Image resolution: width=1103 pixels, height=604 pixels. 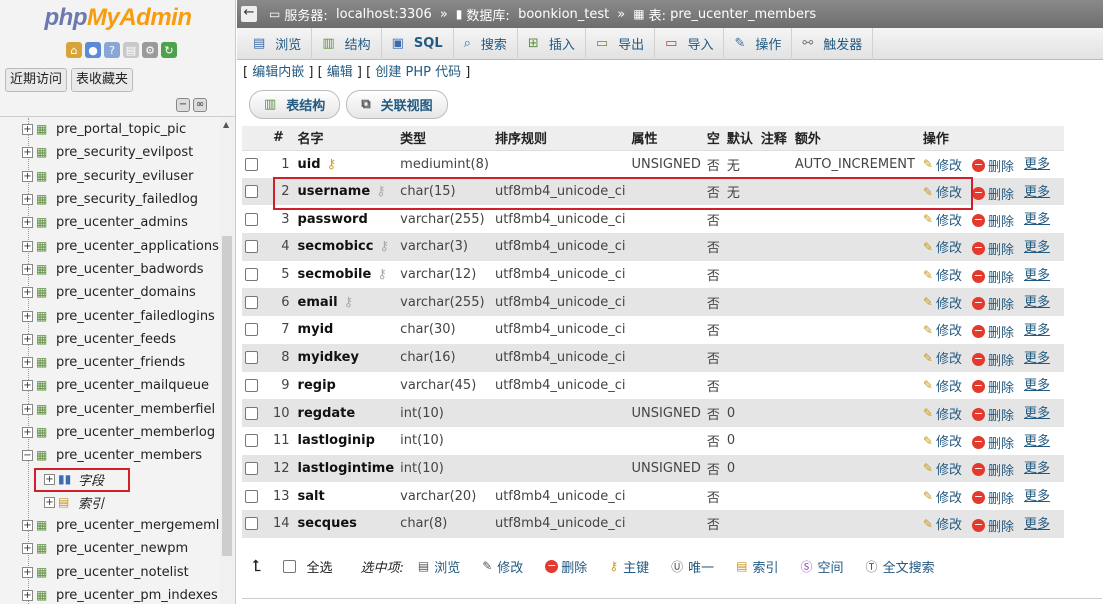 What do you see at coordinates (226, 124) in the screenshot?
I see `scroll-up-icon: ▲` at bounding box center [226, 124].